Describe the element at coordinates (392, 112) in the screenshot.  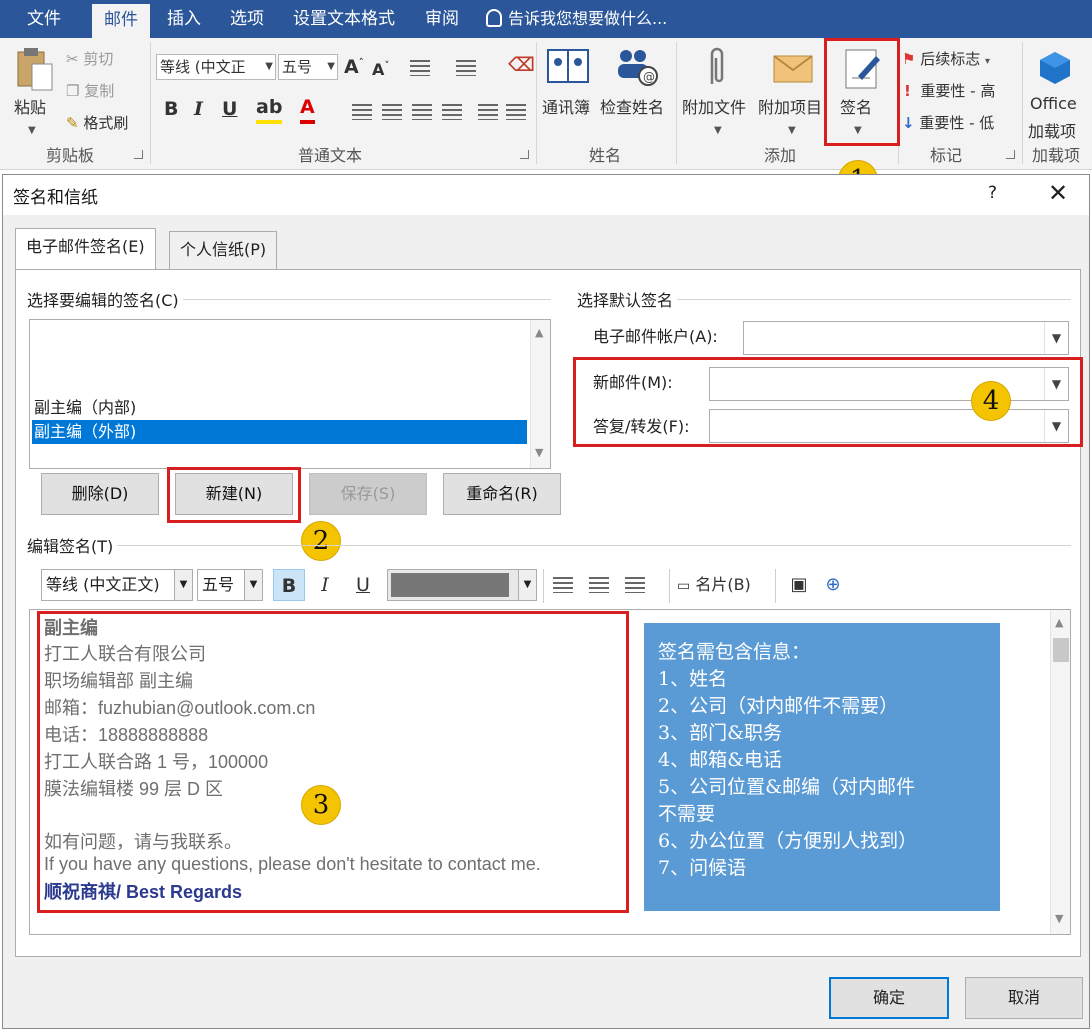
I see `align-center-icon` at that location.